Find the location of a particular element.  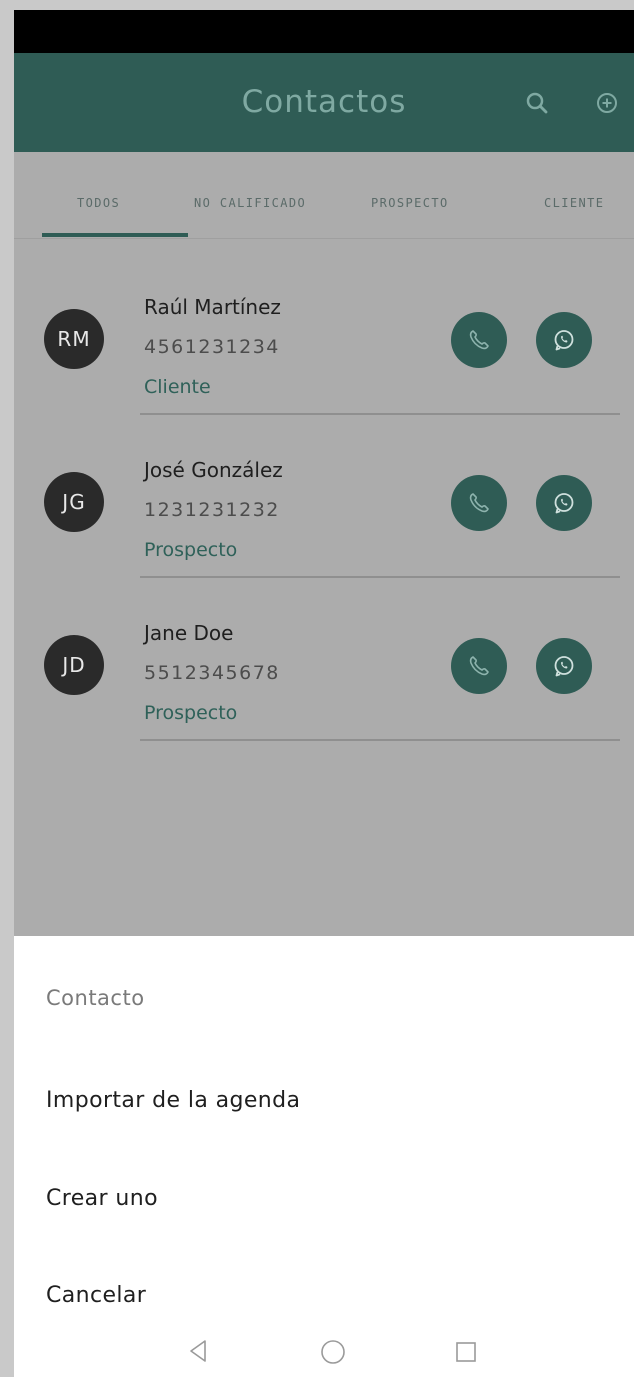

contact-phone: 4561231234 is located at coordinates (212, 347).